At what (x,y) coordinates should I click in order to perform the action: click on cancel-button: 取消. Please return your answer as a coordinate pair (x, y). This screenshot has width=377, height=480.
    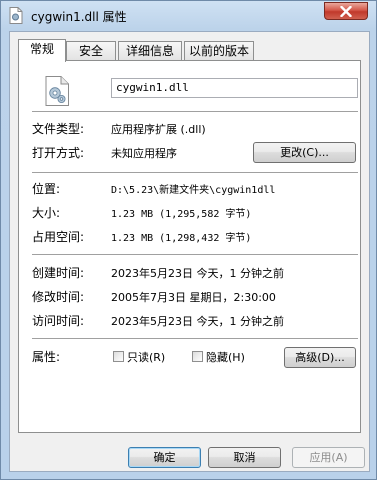
    Looking at the image, I should click on (244, 457).